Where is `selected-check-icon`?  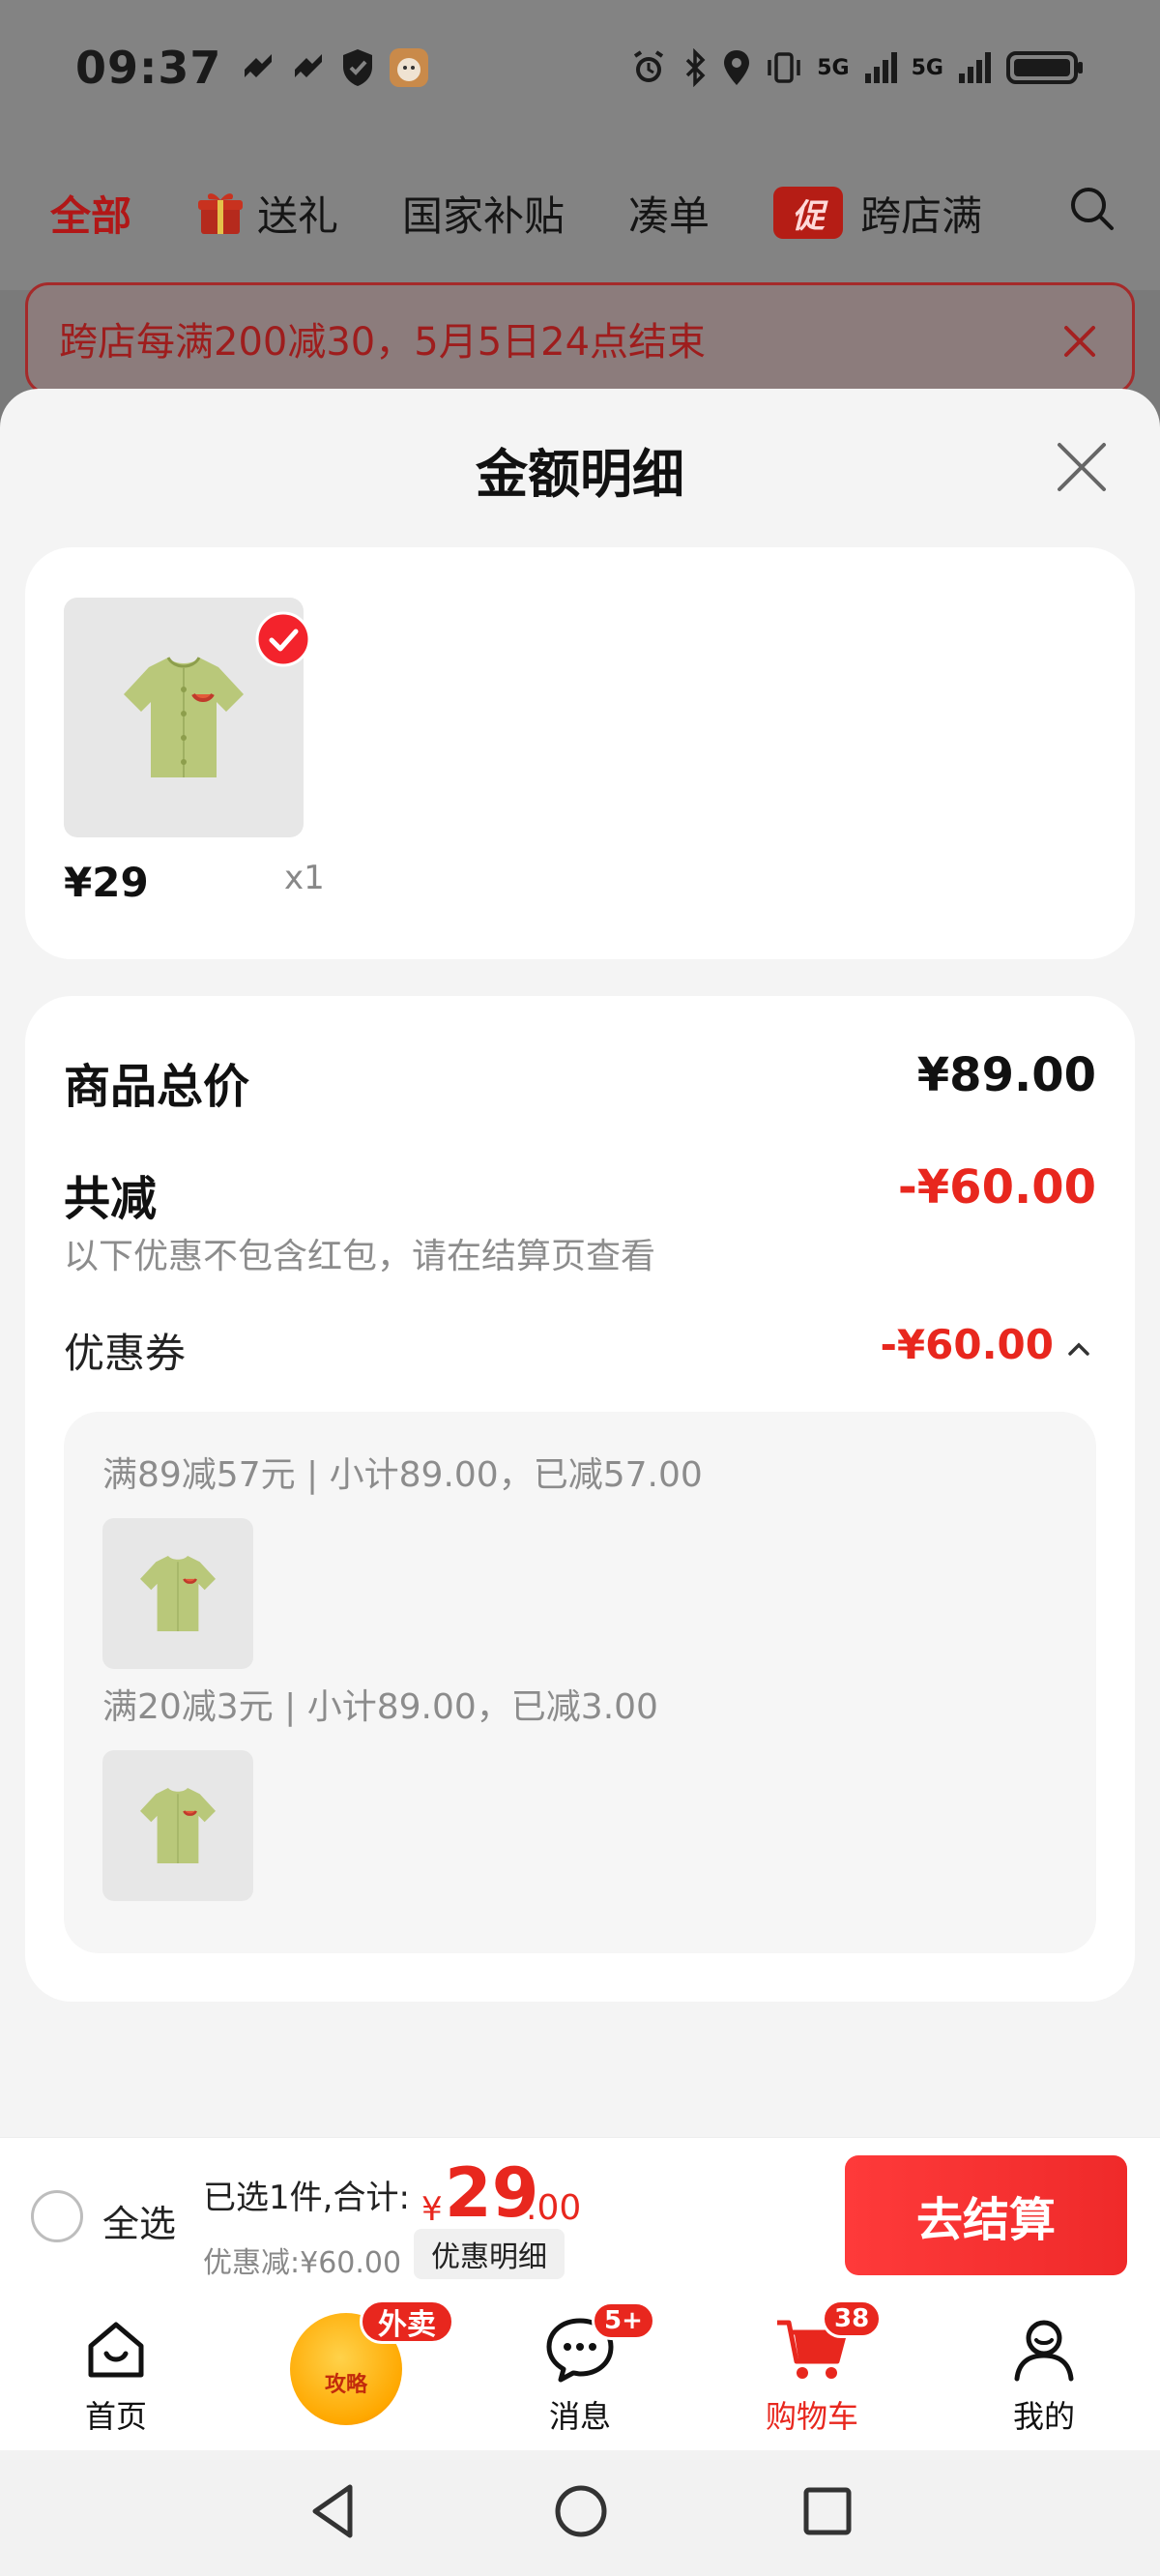 selected-check-icon is located at coordinates (283, 641).